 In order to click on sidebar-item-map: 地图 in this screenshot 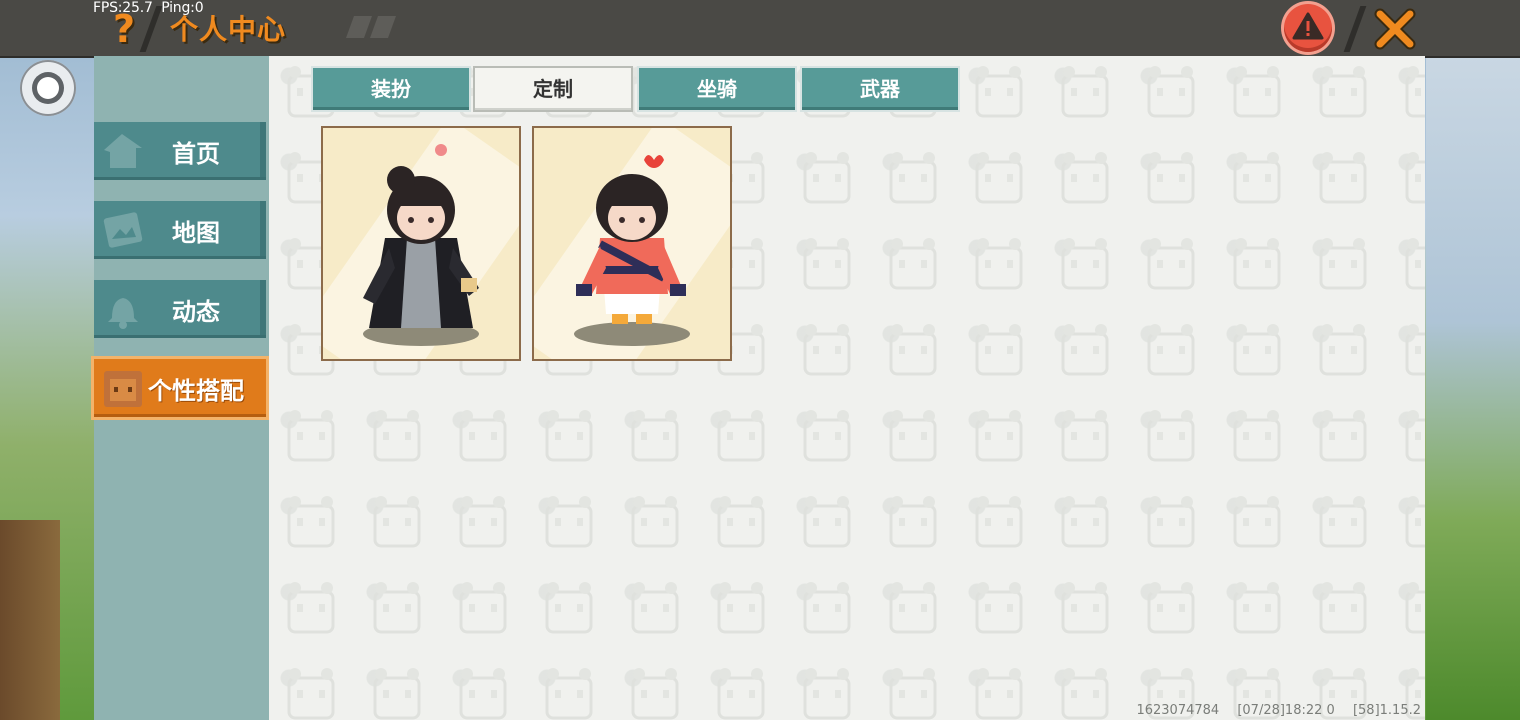, I will do `click(180, 230)`.